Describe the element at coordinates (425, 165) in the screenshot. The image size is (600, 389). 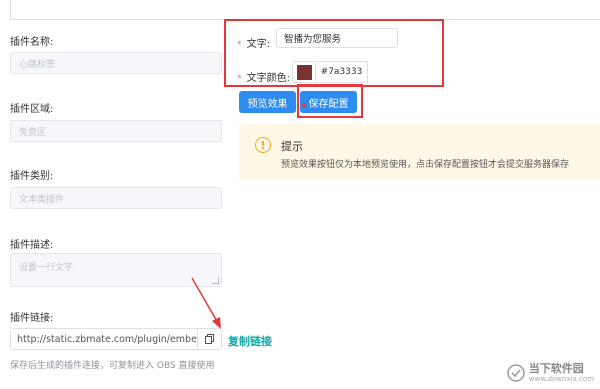
I see `alert-text: 预览效果按钮仅为本地预览使用，点击保存配置按钮才会提交服务器保存` at that location.